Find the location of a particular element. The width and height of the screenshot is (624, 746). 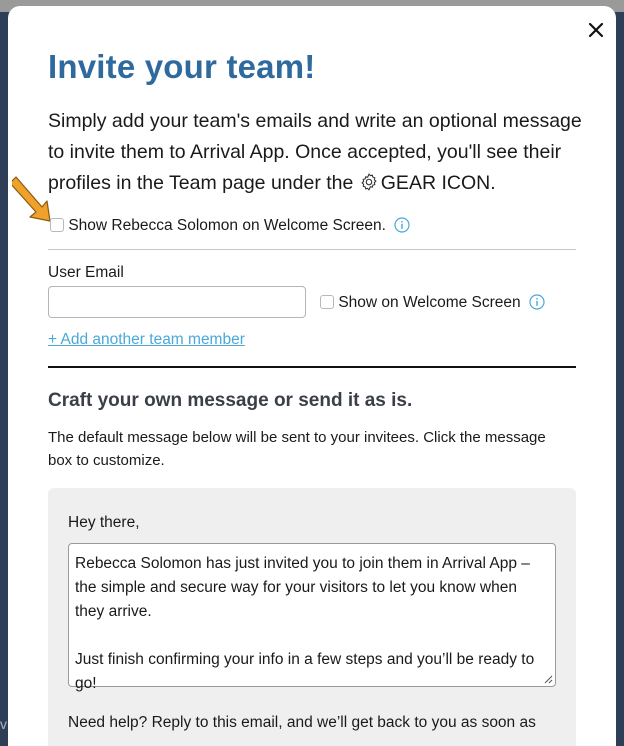

show-on-welcome-option: Show on Welcome Screen is located at coordinates (432, 303).